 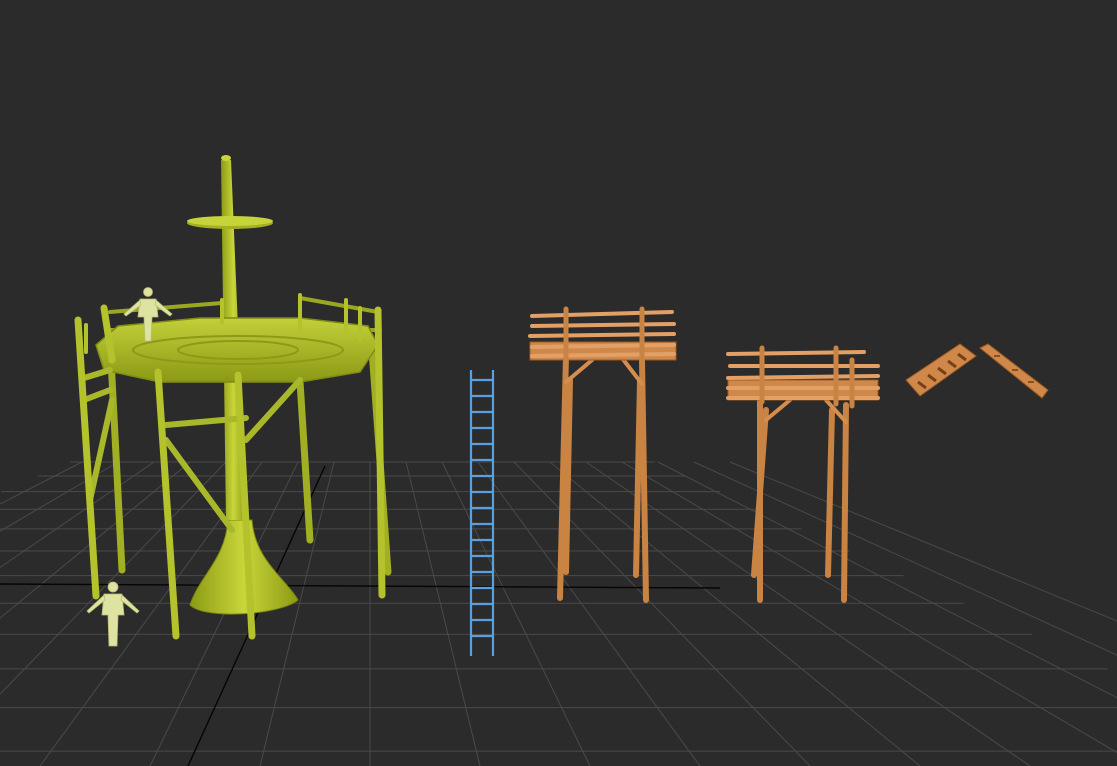 What do you see at coordinates (977, 371) in the screenshot?
I see `stair-piece-models` at bounding box center [977, 371].